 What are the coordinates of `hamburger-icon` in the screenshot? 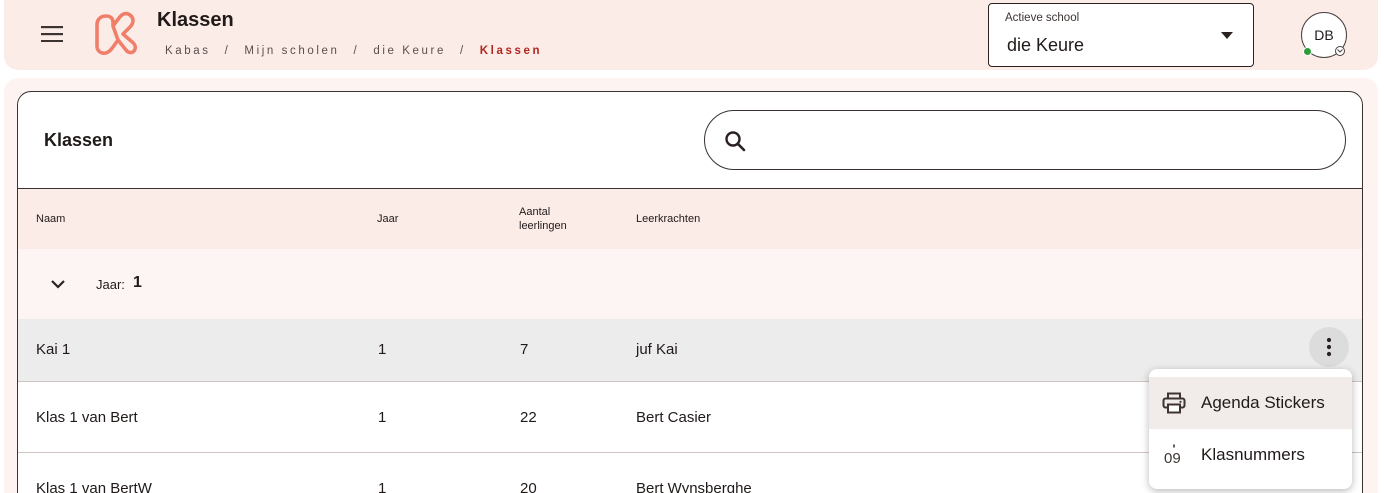 It's located at (52, 34).